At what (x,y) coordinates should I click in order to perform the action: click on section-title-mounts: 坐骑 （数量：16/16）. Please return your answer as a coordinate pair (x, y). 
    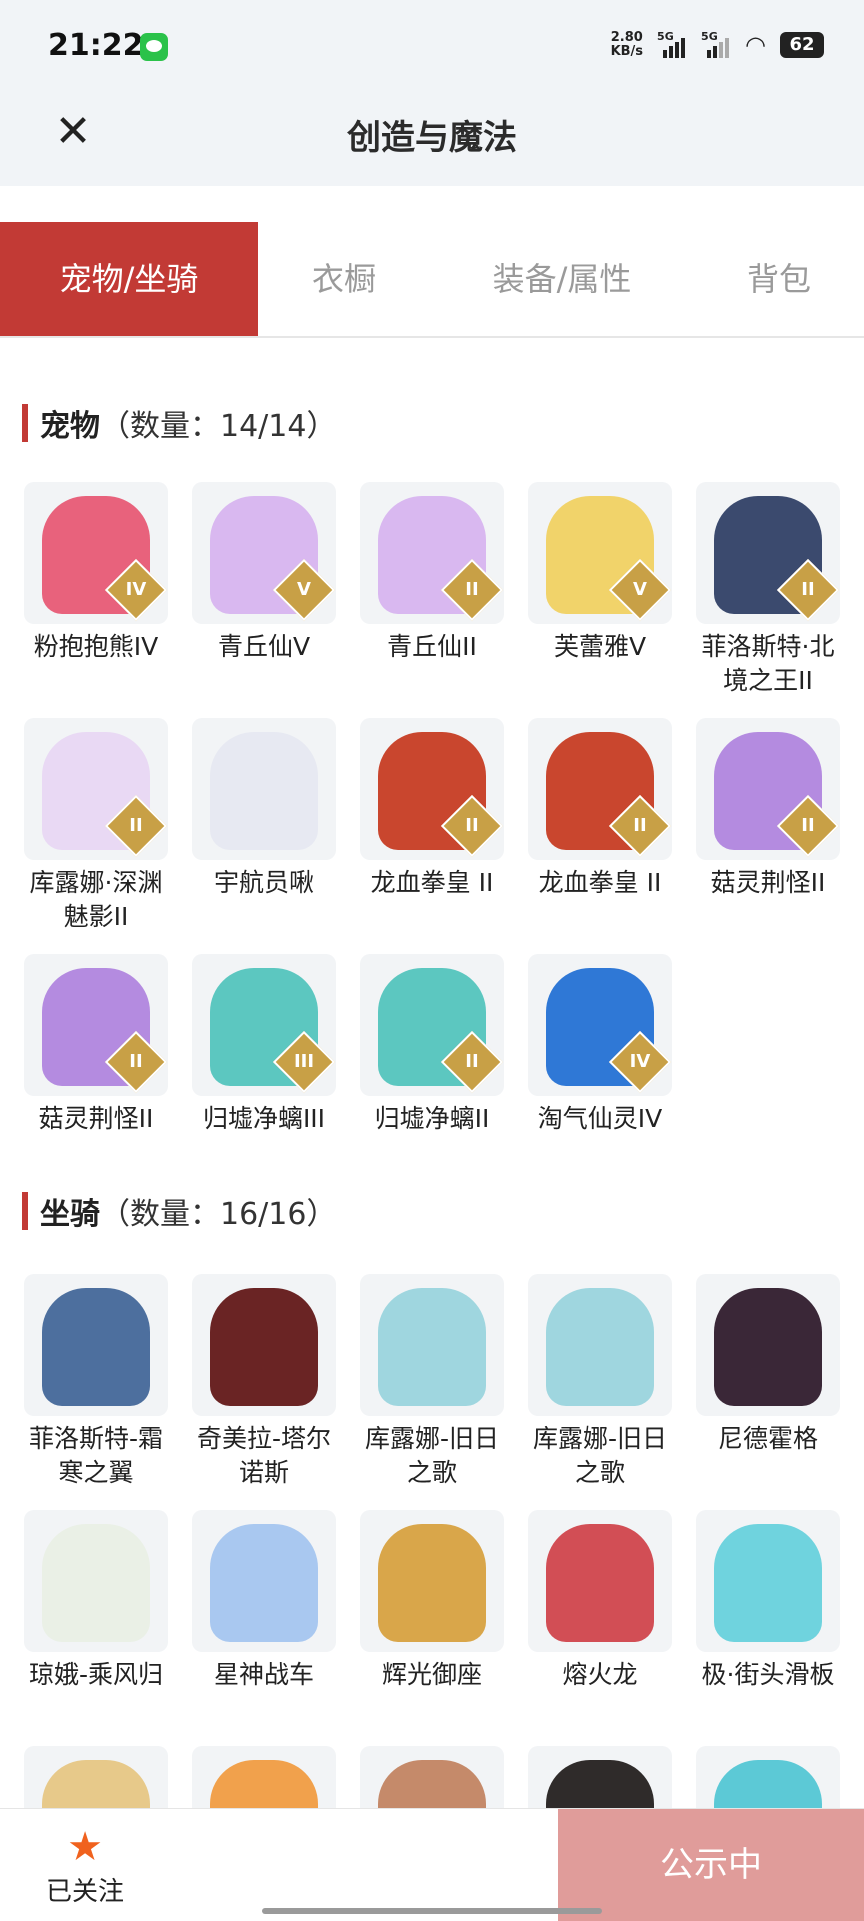
    Looking at the image, I should click on (179, 1211).